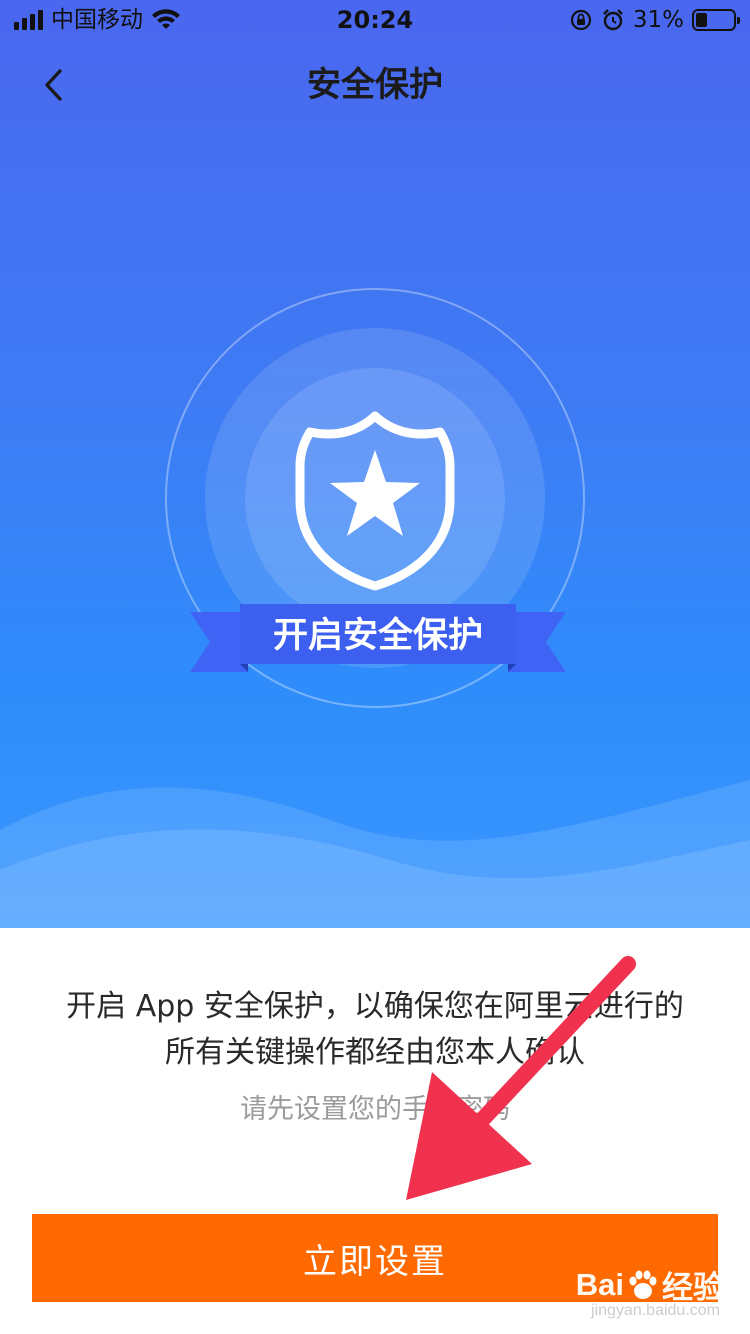 The width and height of the screenshot is (750, 1334). Describe the element at coordinates (716, 20) in the screenshot. I see `battery-icon` at that location.